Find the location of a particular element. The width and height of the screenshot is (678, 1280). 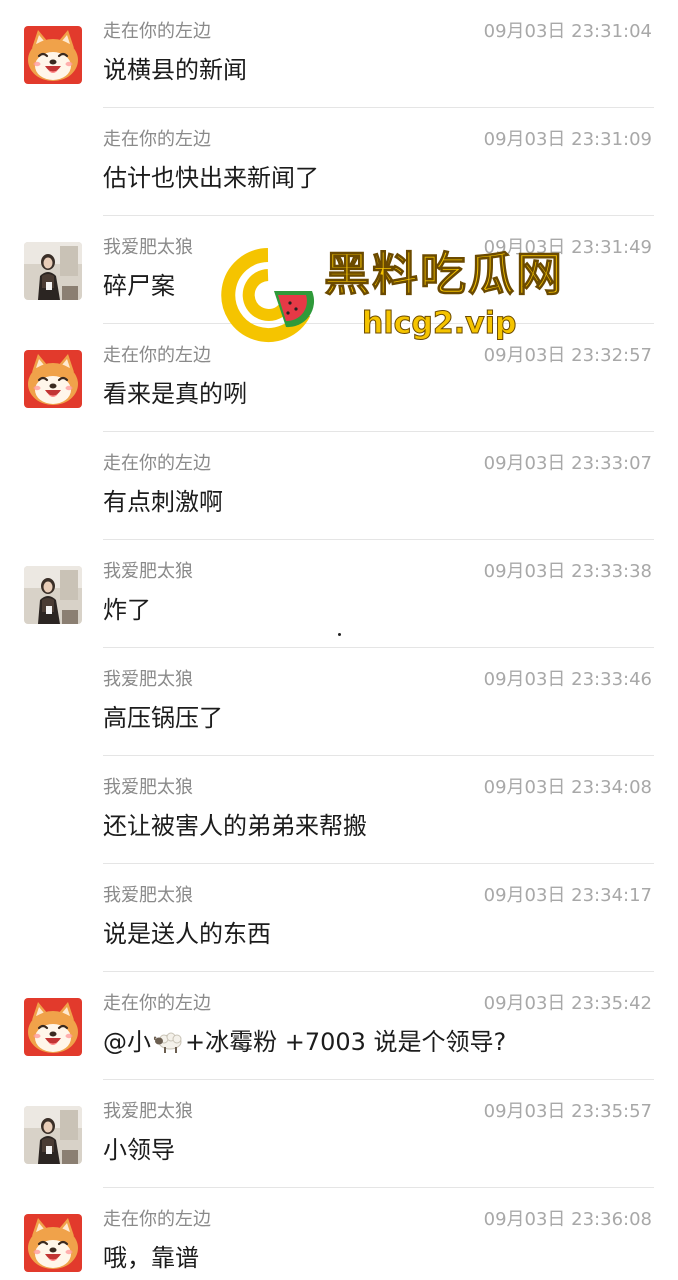

watermelon-logo-icon is located at coordinates (268, 295).